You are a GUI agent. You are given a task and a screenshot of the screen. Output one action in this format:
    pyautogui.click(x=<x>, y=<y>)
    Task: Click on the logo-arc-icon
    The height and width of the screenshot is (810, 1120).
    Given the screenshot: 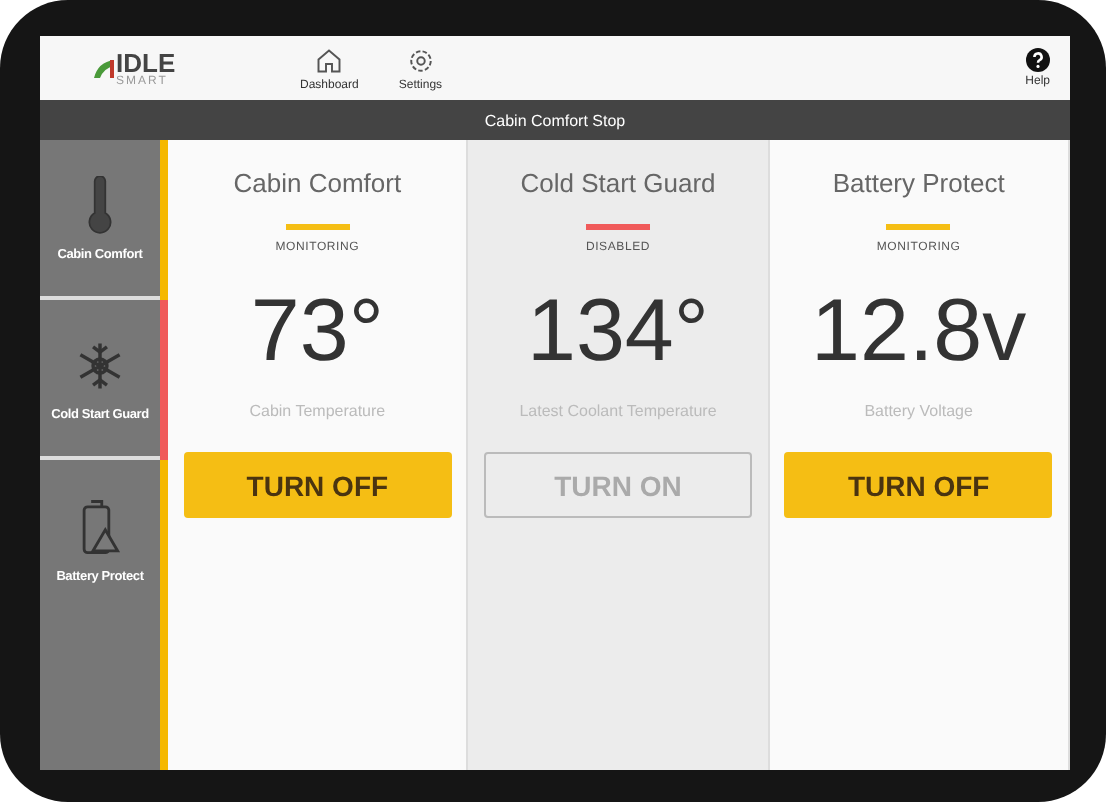 What is the action you would take?
    pyautogui.click(x=104, y=68)
    